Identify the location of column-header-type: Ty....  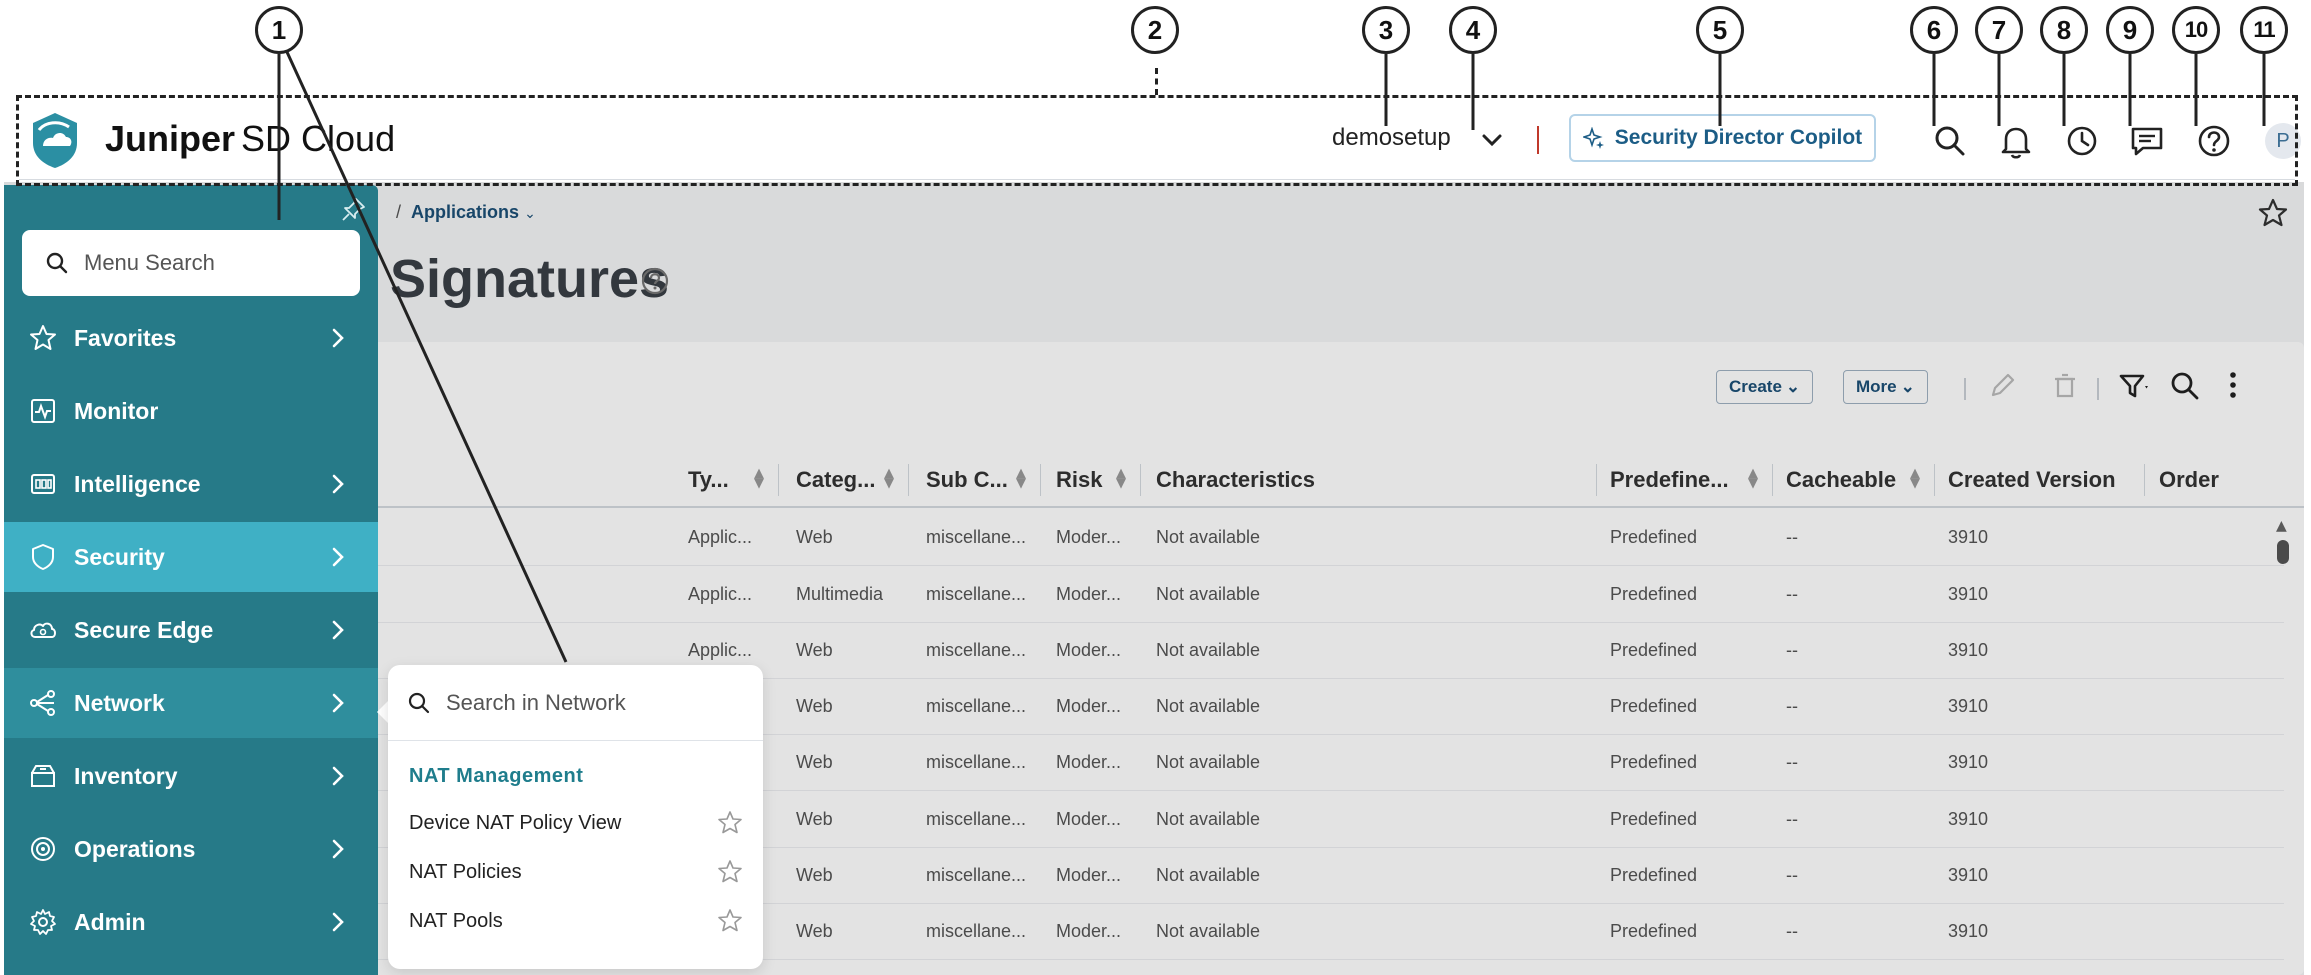
(708, 480).